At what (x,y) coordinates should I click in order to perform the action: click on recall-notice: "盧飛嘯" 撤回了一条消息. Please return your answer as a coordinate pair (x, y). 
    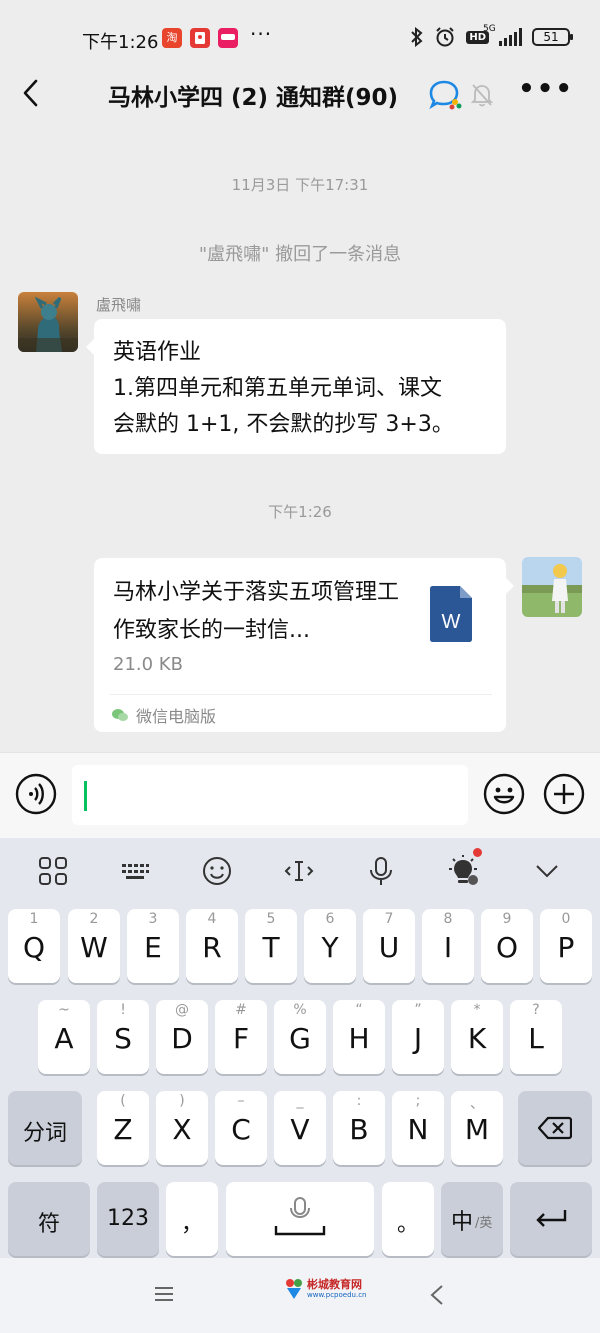
    Looking at the image, I should click on (300, 254).